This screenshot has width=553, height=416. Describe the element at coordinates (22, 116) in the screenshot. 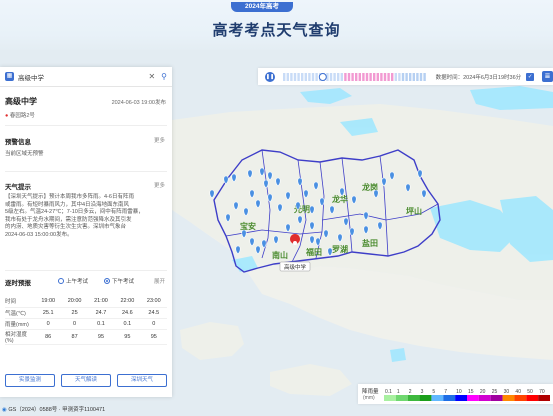

I see `address-text: 春园路2号` at that location.